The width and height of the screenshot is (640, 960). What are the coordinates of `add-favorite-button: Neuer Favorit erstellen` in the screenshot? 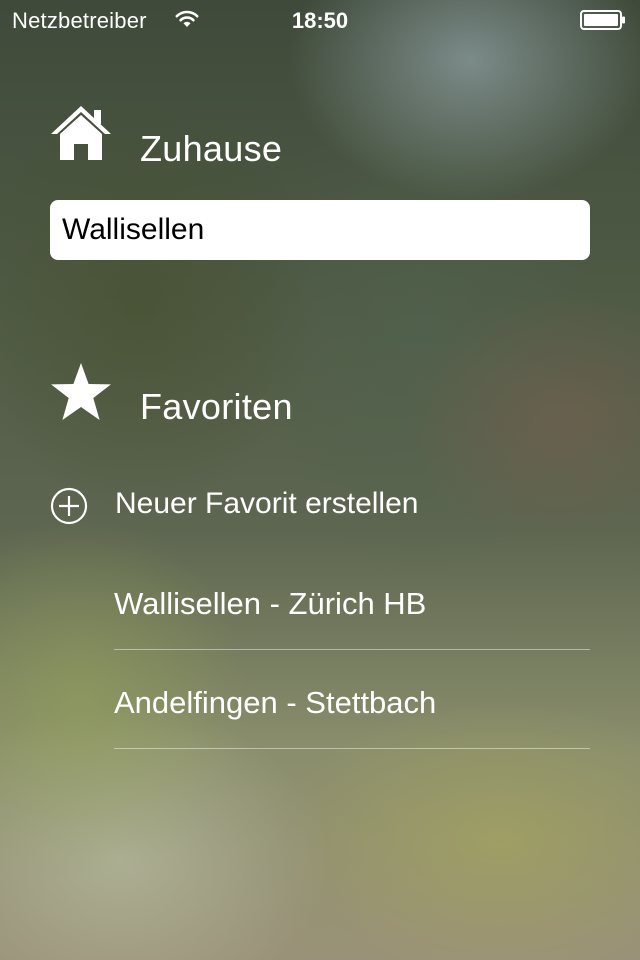 It's located at (320, 506).